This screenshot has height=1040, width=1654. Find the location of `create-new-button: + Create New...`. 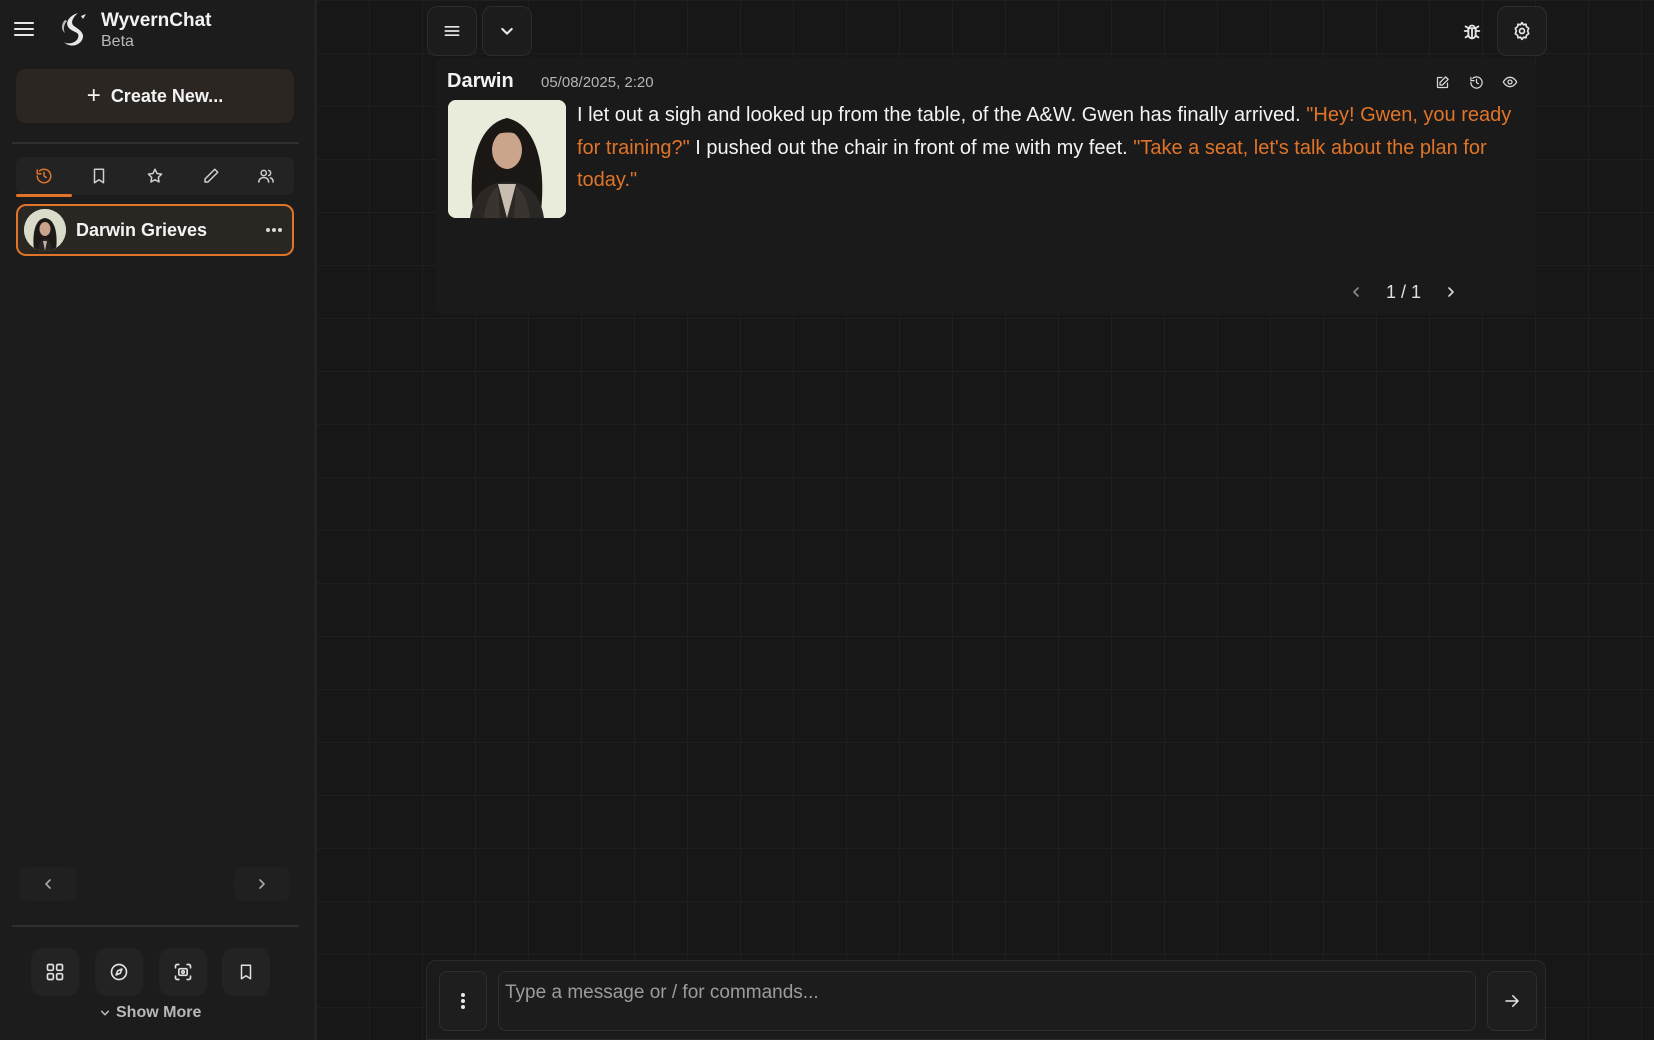

create-new-button: + Create New... is located at coordinates (155, 96).